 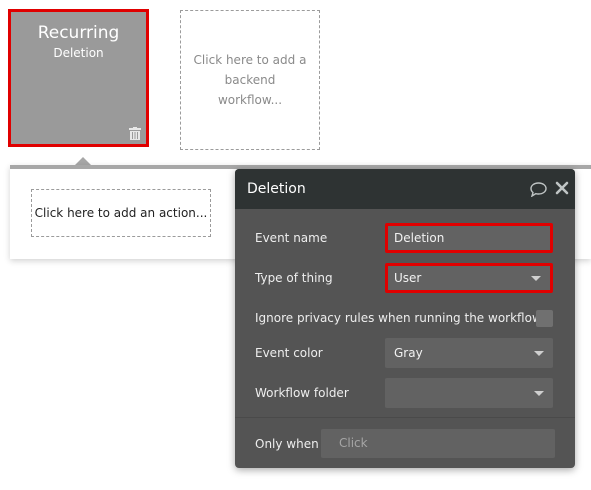 What do you see at coordinates (469, 393) in the screenshot?
I see `workflow-folder-dropdown` at bounding box center [469, 393].